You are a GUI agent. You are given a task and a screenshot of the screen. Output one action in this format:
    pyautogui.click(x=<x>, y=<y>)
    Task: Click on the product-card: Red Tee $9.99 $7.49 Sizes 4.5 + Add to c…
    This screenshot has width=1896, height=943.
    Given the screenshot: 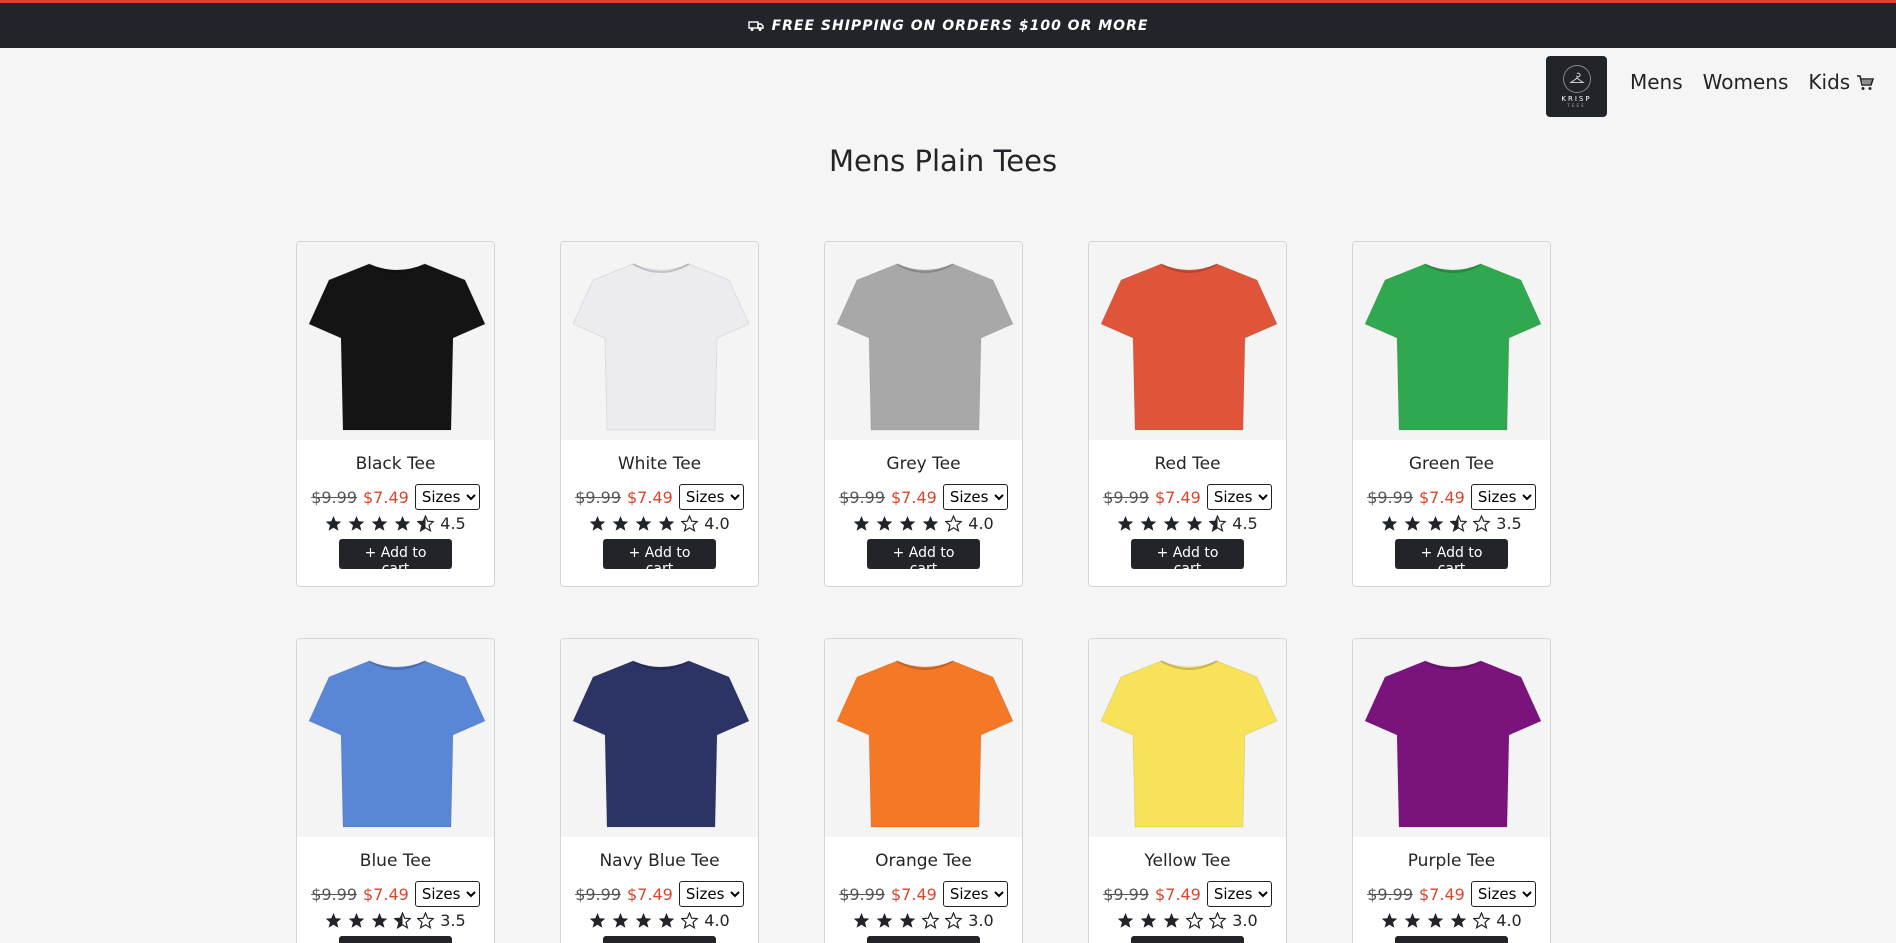 What is the action you would take?
    pyautogui.click(x=1187, y=414)
    